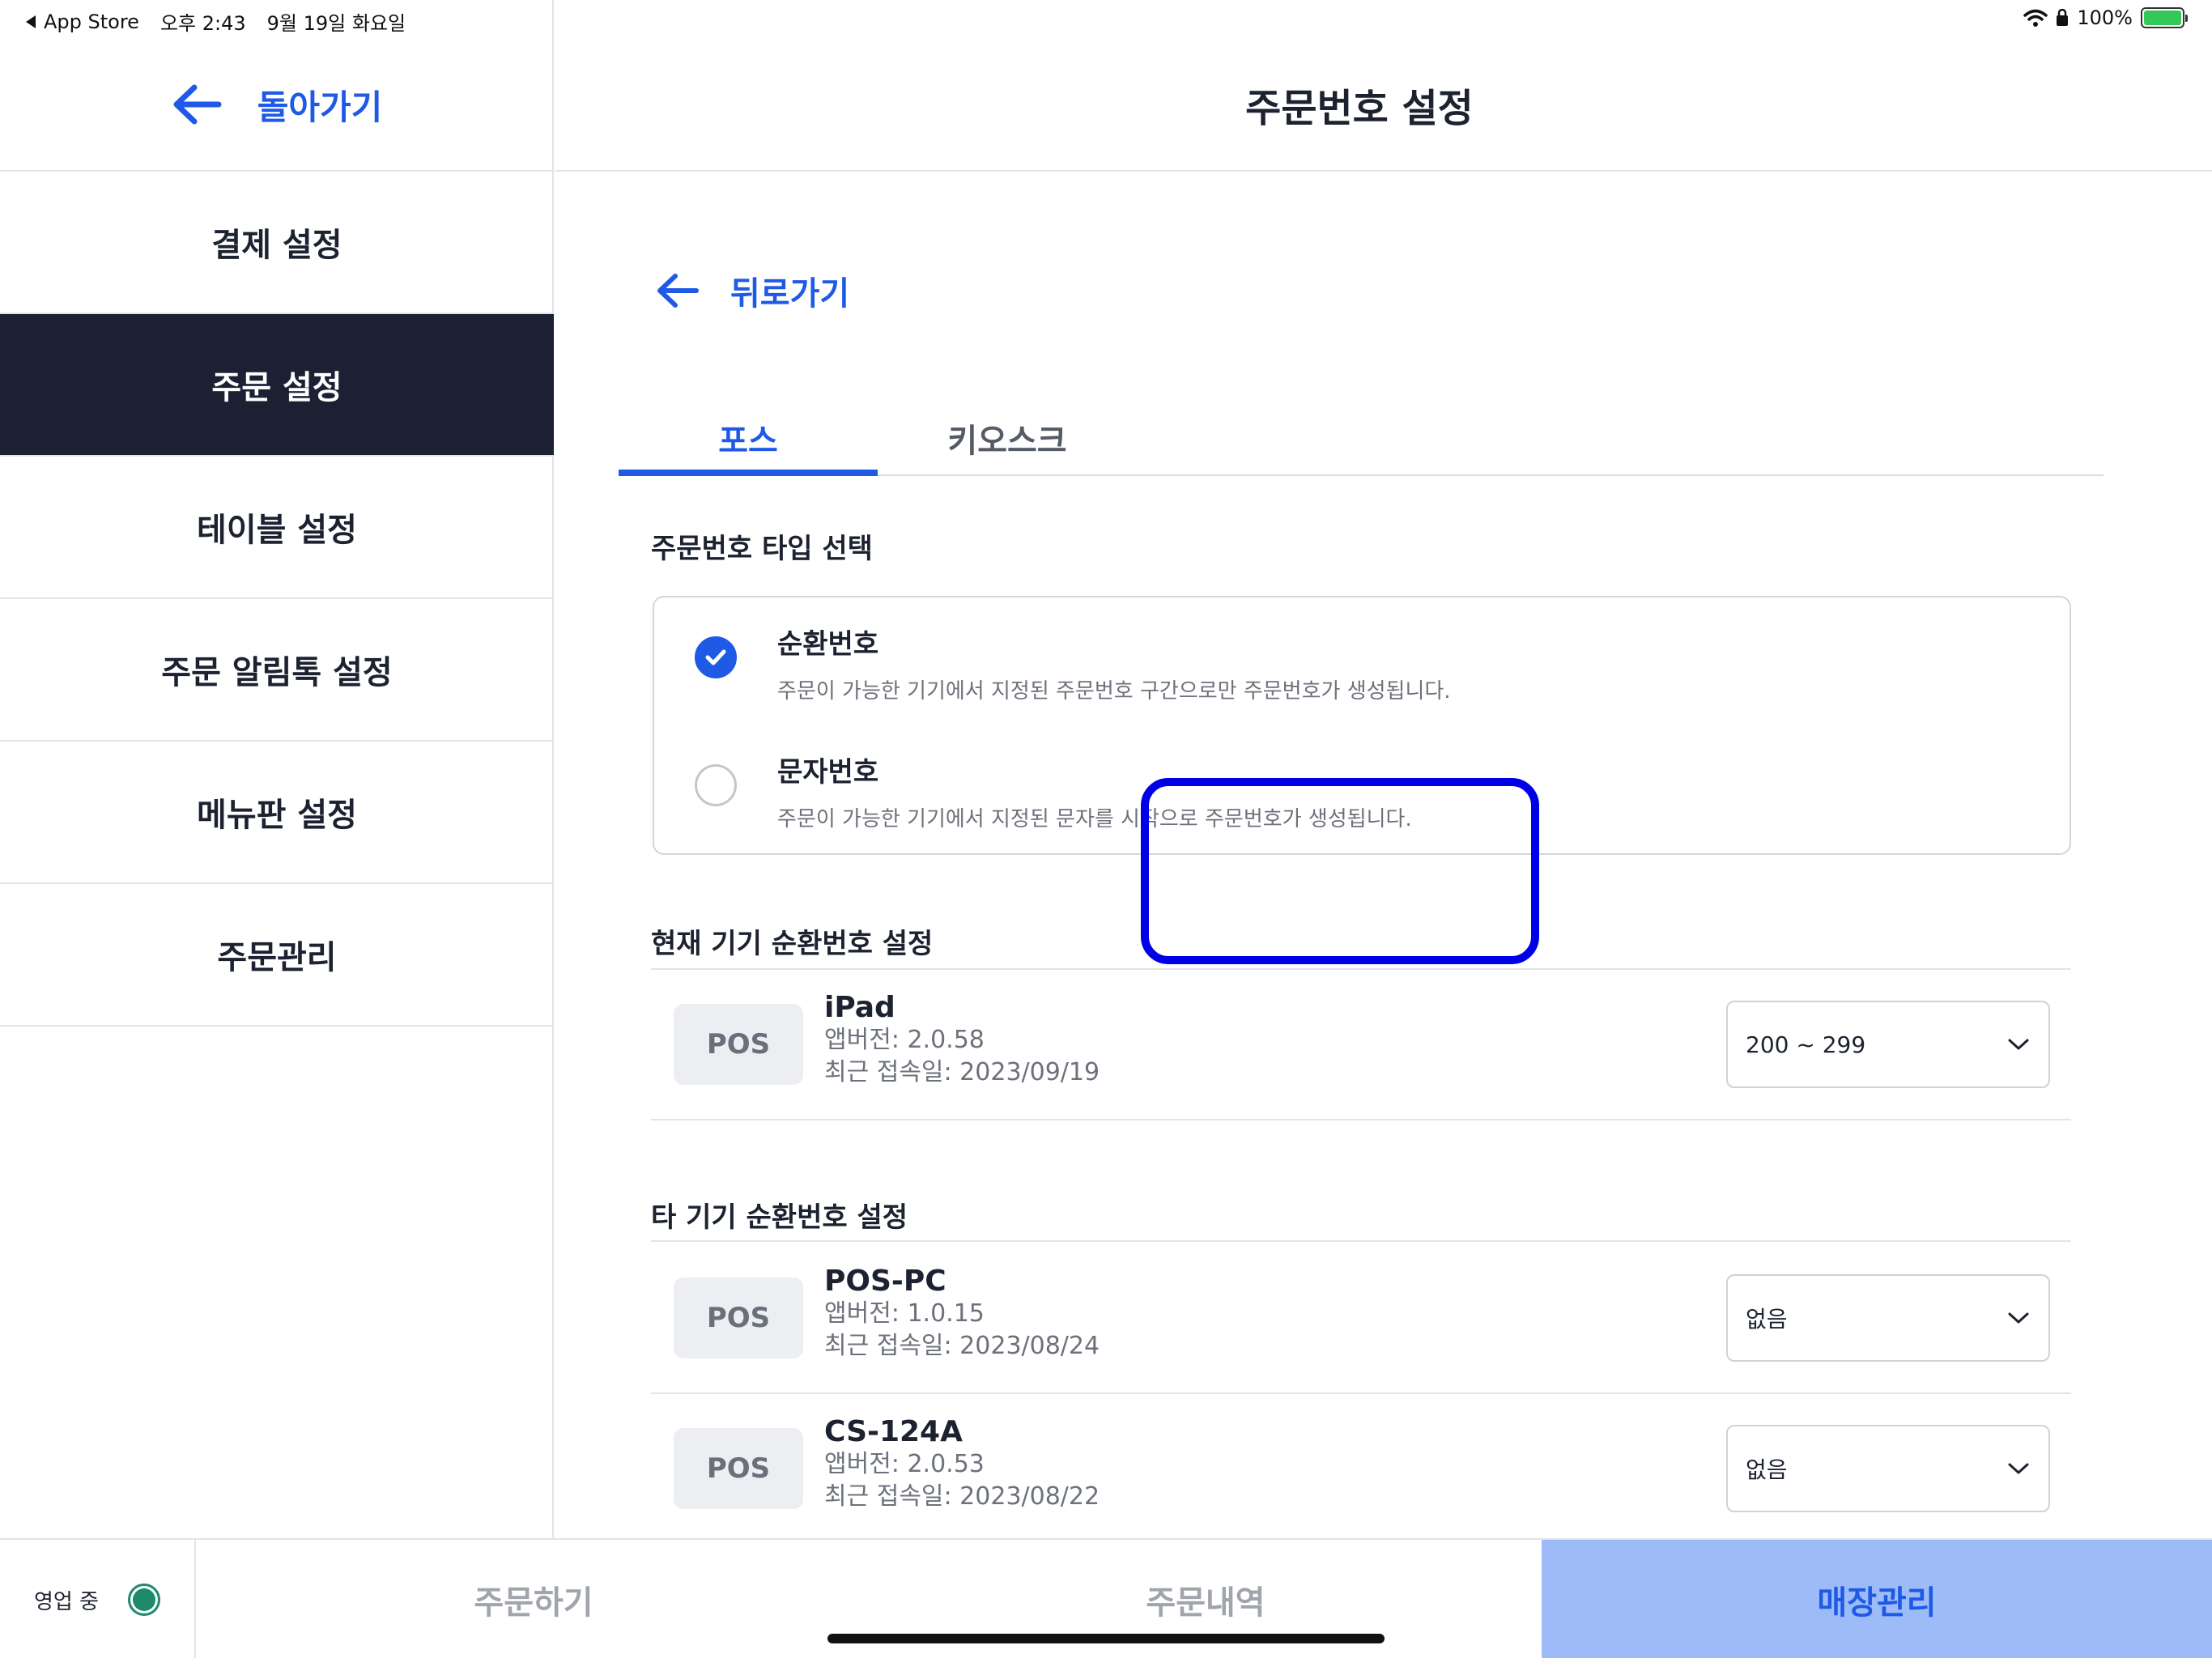 Image resolution: width=2212 pixels, height=1658 pixels. I want to click on radio-checked-icon, so click(716, 657).